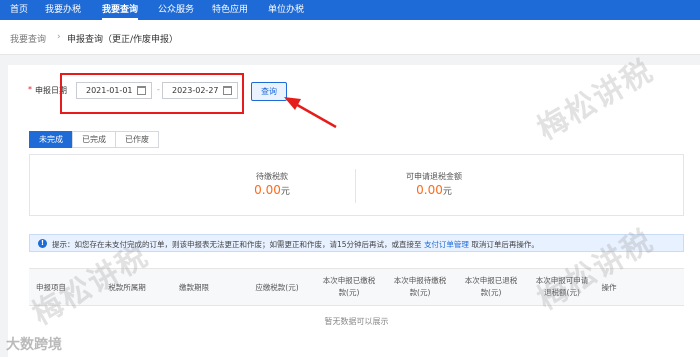 This screenshot has height=357, width=700. What do you see at coordinates (447, 192) in the screenshot?
I see `refund-unit: 元` at bounding box center [447, 192].